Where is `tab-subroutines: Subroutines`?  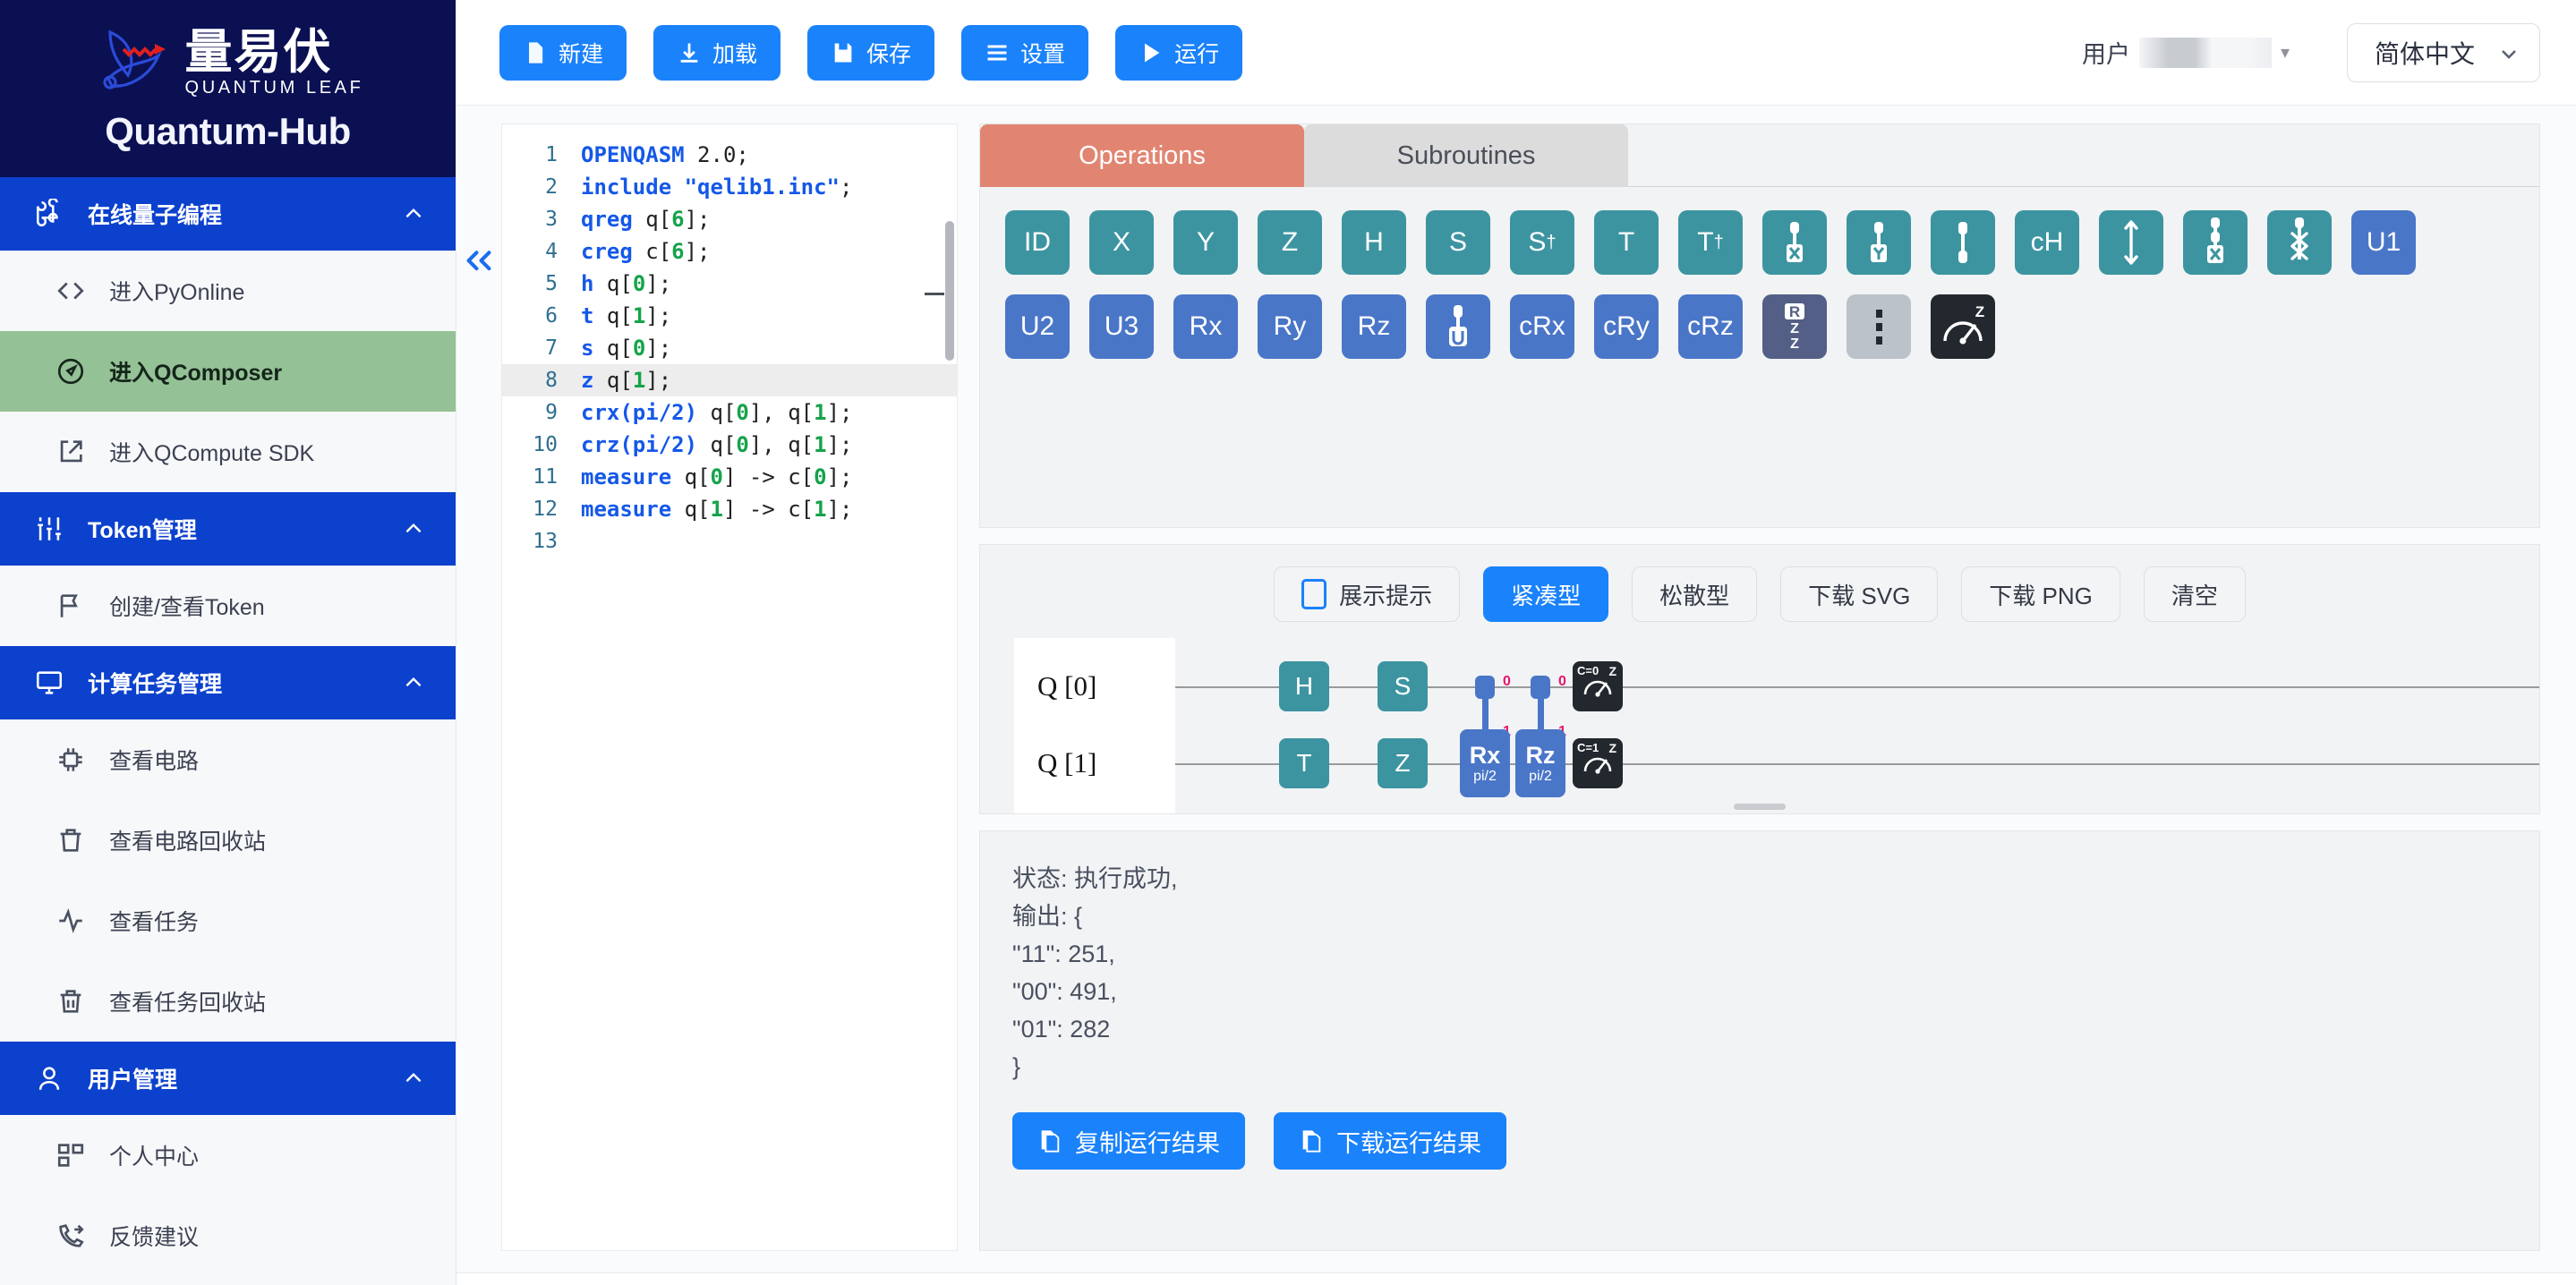
tab-subroutines: Subroutines is located at coordinates (1466, 156).